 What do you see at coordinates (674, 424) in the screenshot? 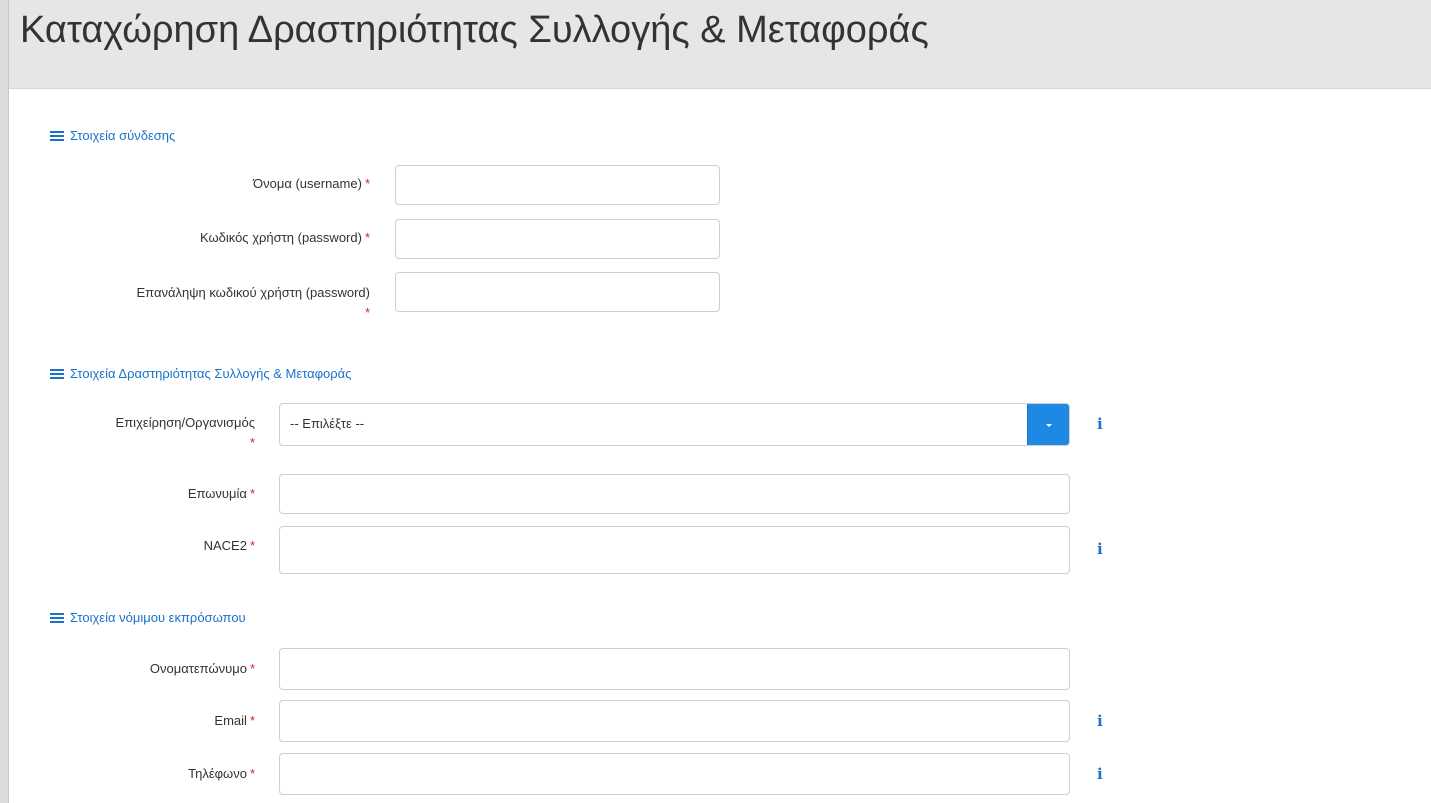
I see `organization-select: -- Επιλέξτε --` at bounding box center [674, 424].